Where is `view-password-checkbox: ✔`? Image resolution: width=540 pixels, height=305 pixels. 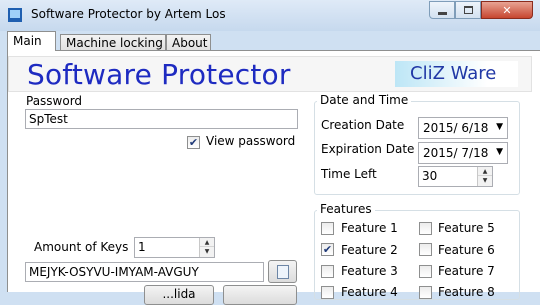 view-password-checkbox: ✔ is located at coordinates (193, 142).